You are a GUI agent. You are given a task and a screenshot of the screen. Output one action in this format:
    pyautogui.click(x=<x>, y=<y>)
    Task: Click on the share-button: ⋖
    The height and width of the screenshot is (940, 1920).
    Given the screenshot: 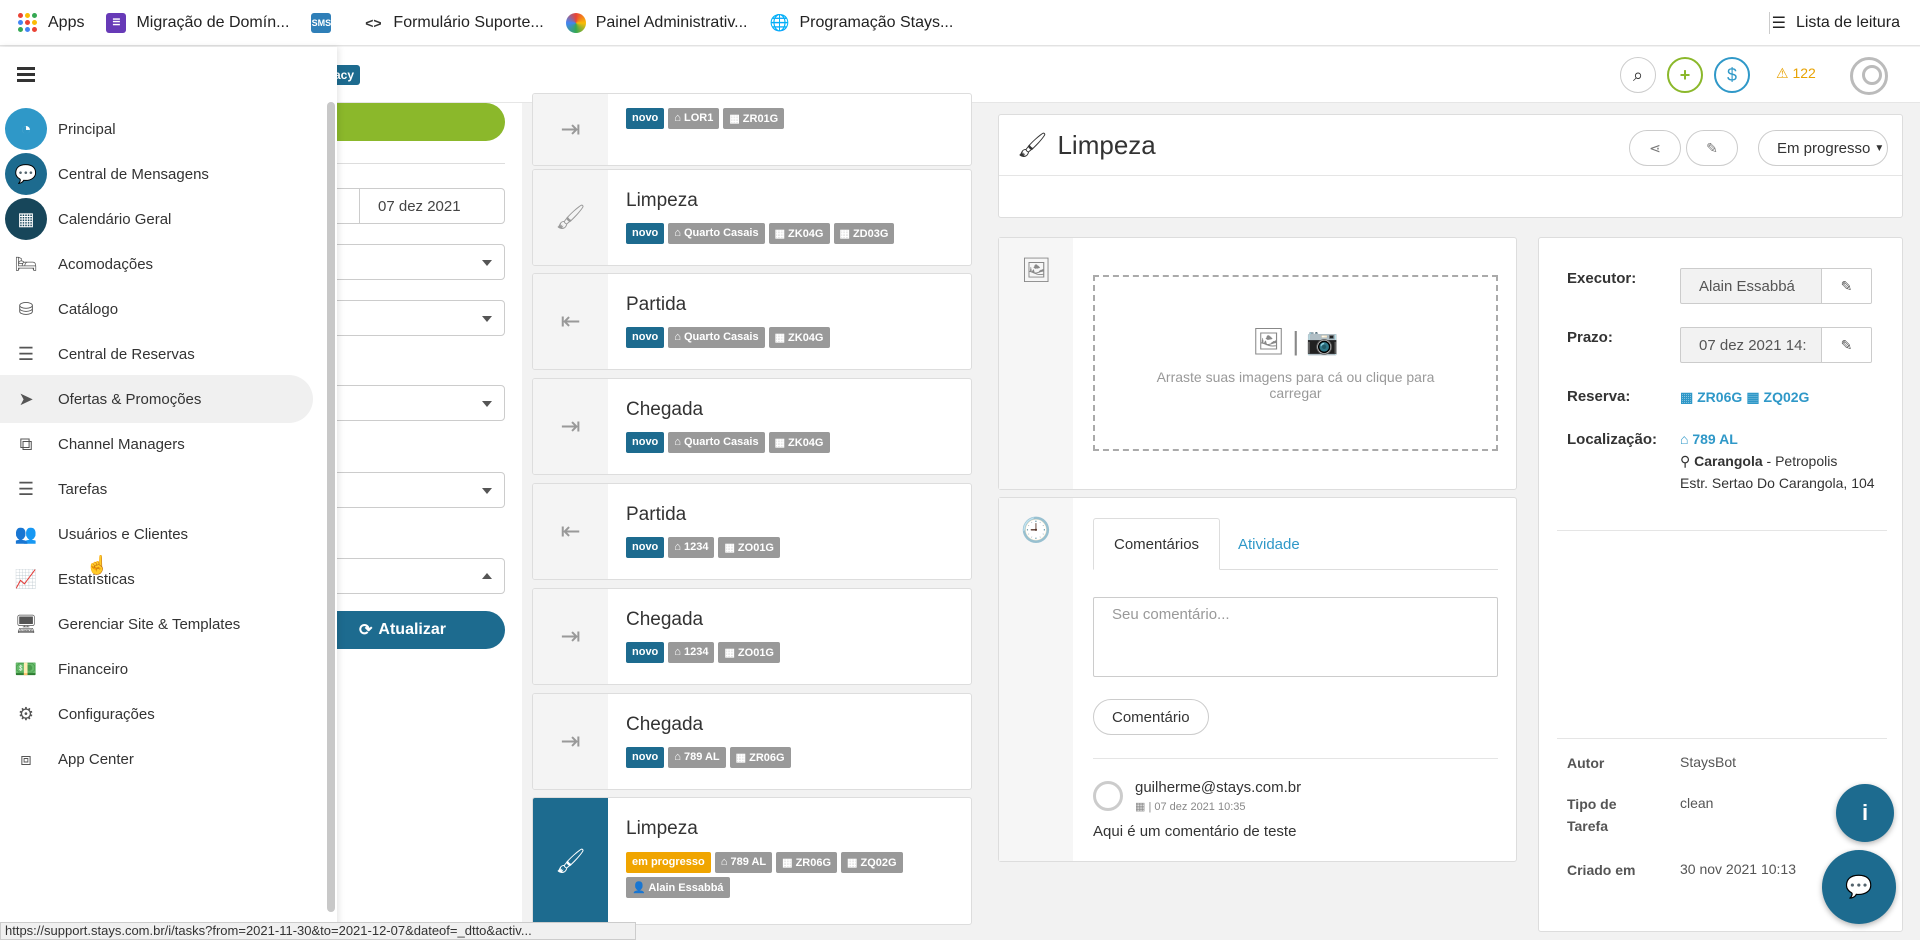 What is the action you would take?
    pyautogui.click(x=1655, y=148)
    